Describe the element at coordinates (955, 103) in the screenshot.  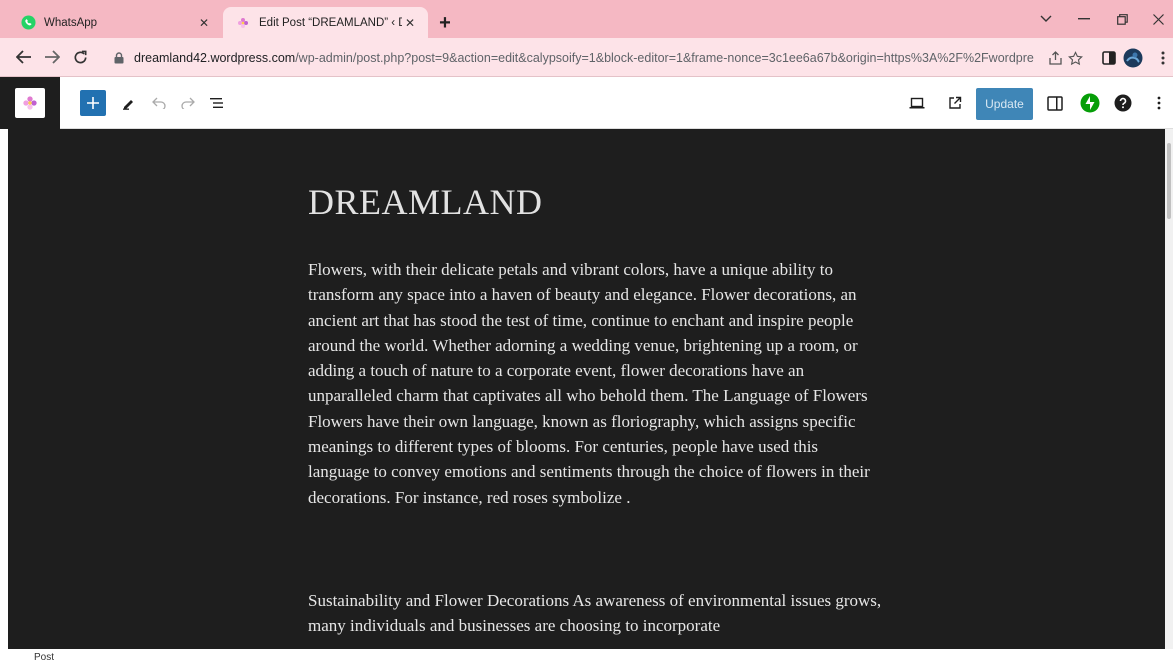
I see `view-post-external-icon` at that location.